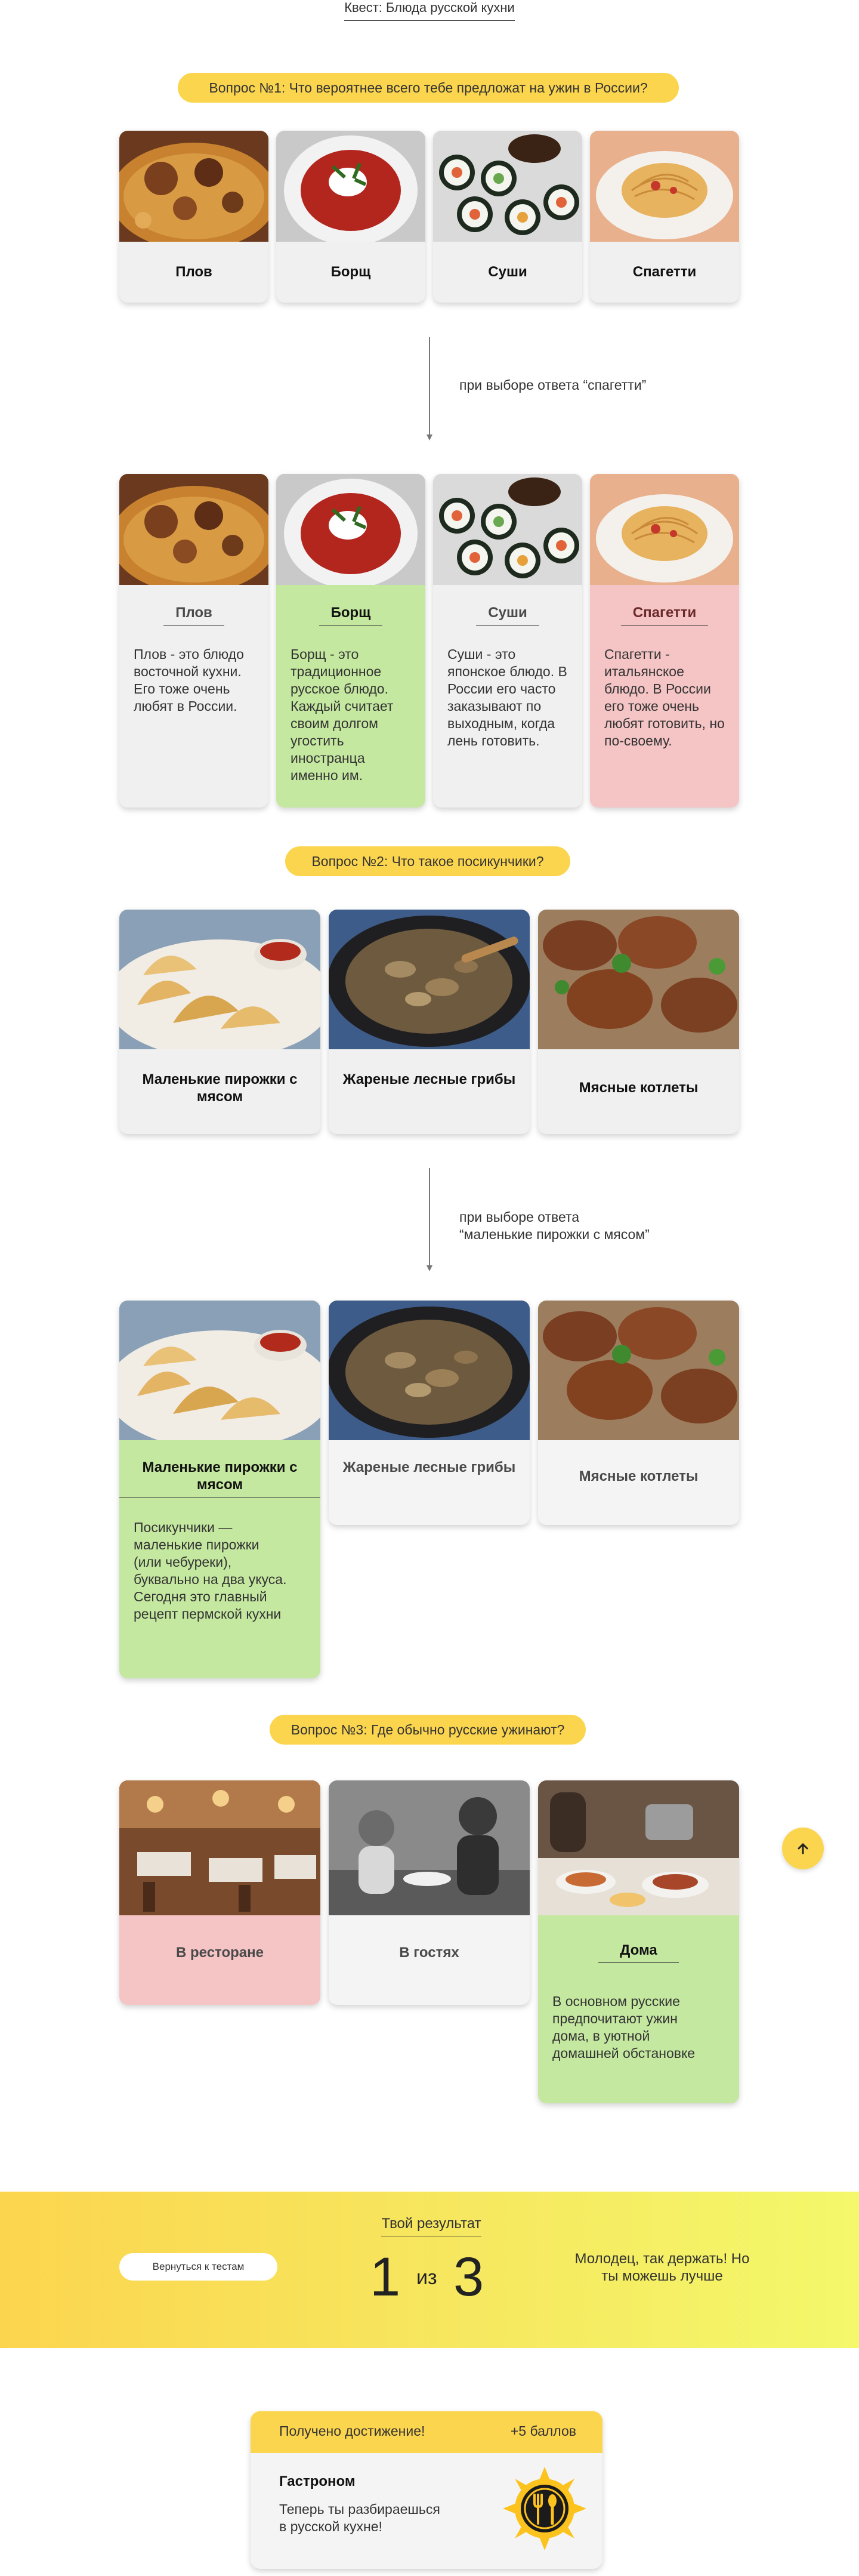  I want to click on option-small-pies: Маленькие пирожки с мясом, so click(220, 1022).